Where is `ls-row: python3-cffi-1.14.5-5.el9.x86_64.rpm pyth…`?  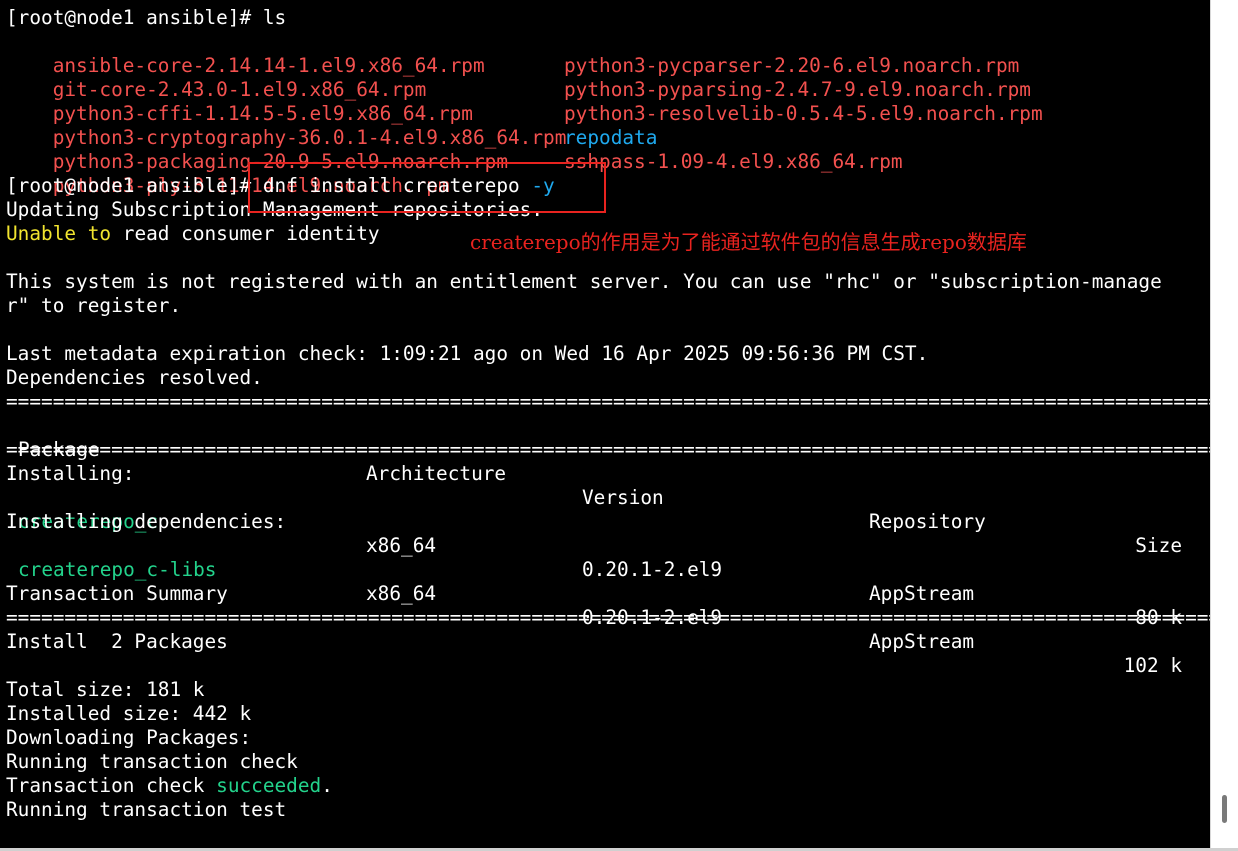
ls-row: python3-cffi-1.14.5-5.el9.x86_64.rpm pyth… is located at coordinates (524, 101).